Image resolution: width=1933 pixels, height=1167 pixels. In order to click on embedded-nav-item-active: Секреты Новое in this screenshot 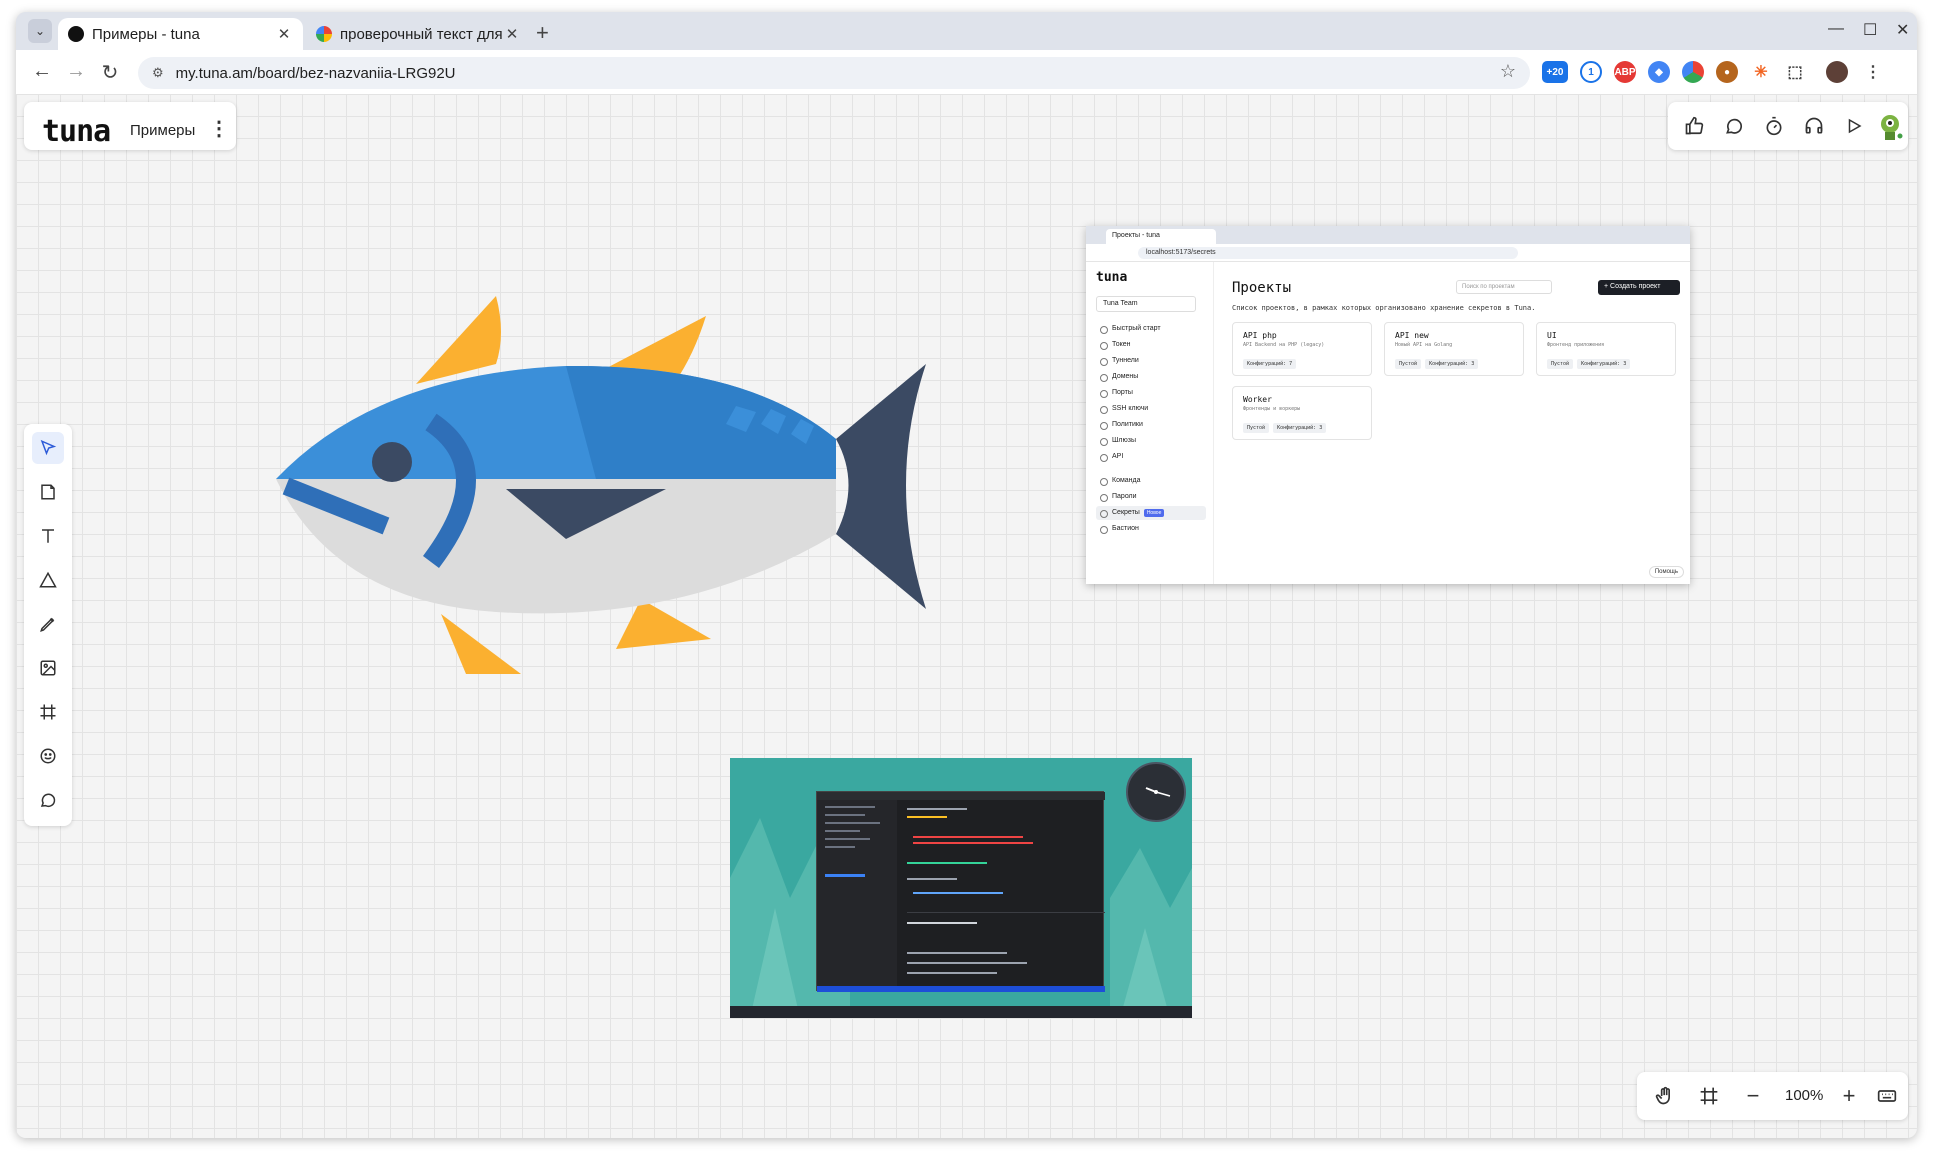, I will do `click(1151, 513)`.